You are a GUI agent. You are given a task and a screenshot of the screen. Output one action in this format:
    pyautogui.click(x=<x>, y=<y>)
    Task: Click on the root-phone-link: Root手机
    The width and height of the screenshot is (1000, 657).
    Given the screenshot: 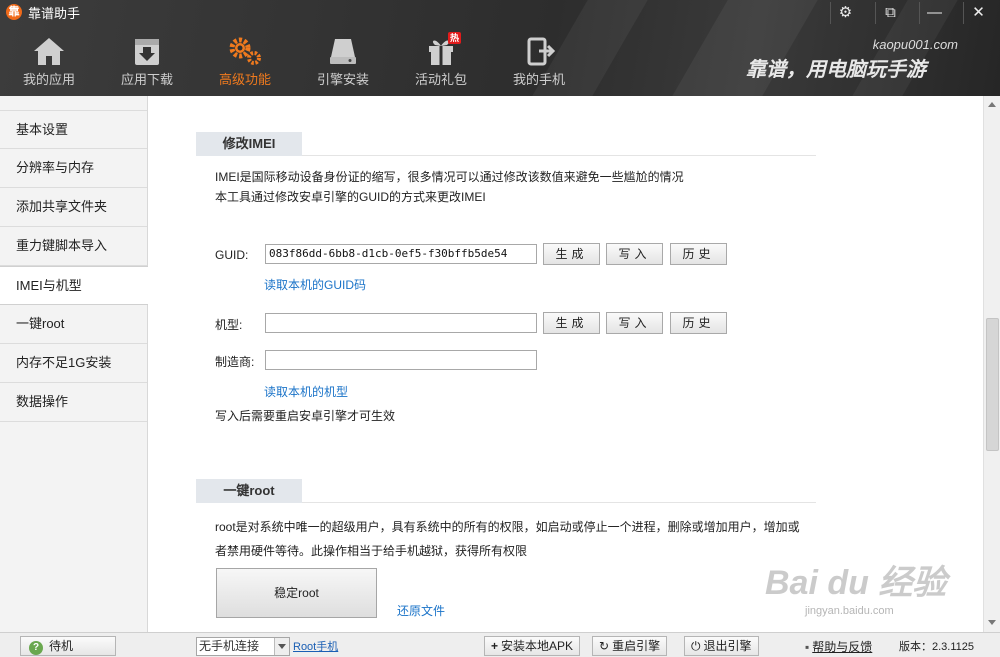 What is the action you would take?
    pyautogui.click(x=315, y=646)
    